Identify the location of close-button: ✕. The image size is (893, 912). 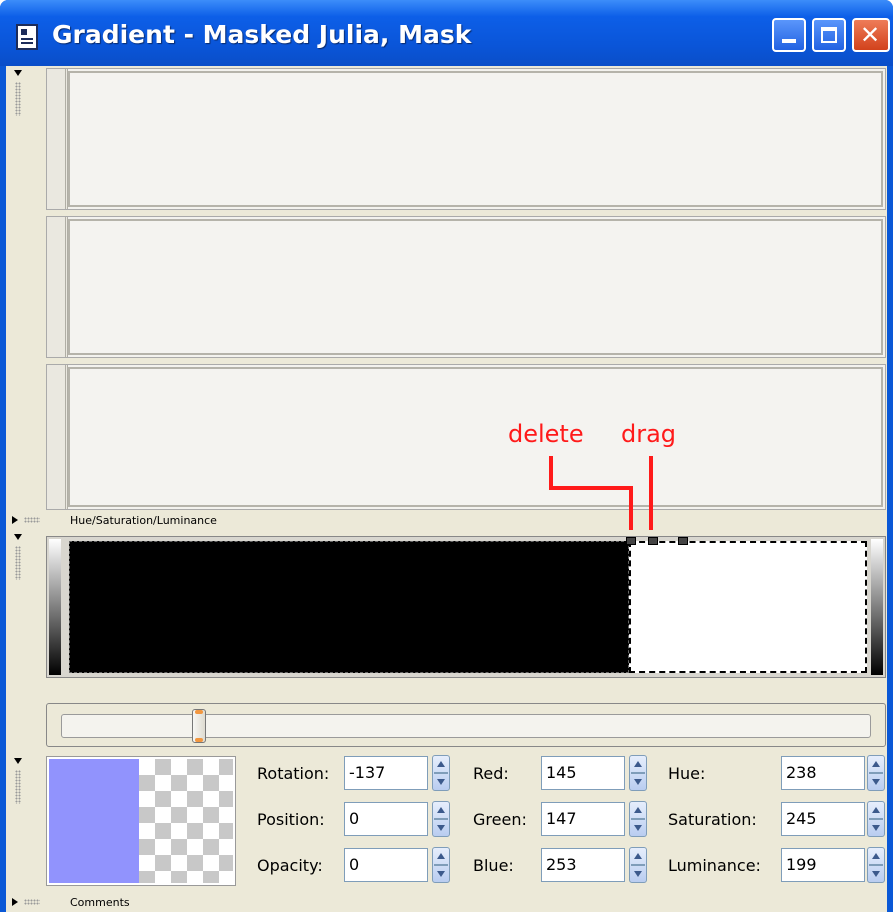
(871, 35).